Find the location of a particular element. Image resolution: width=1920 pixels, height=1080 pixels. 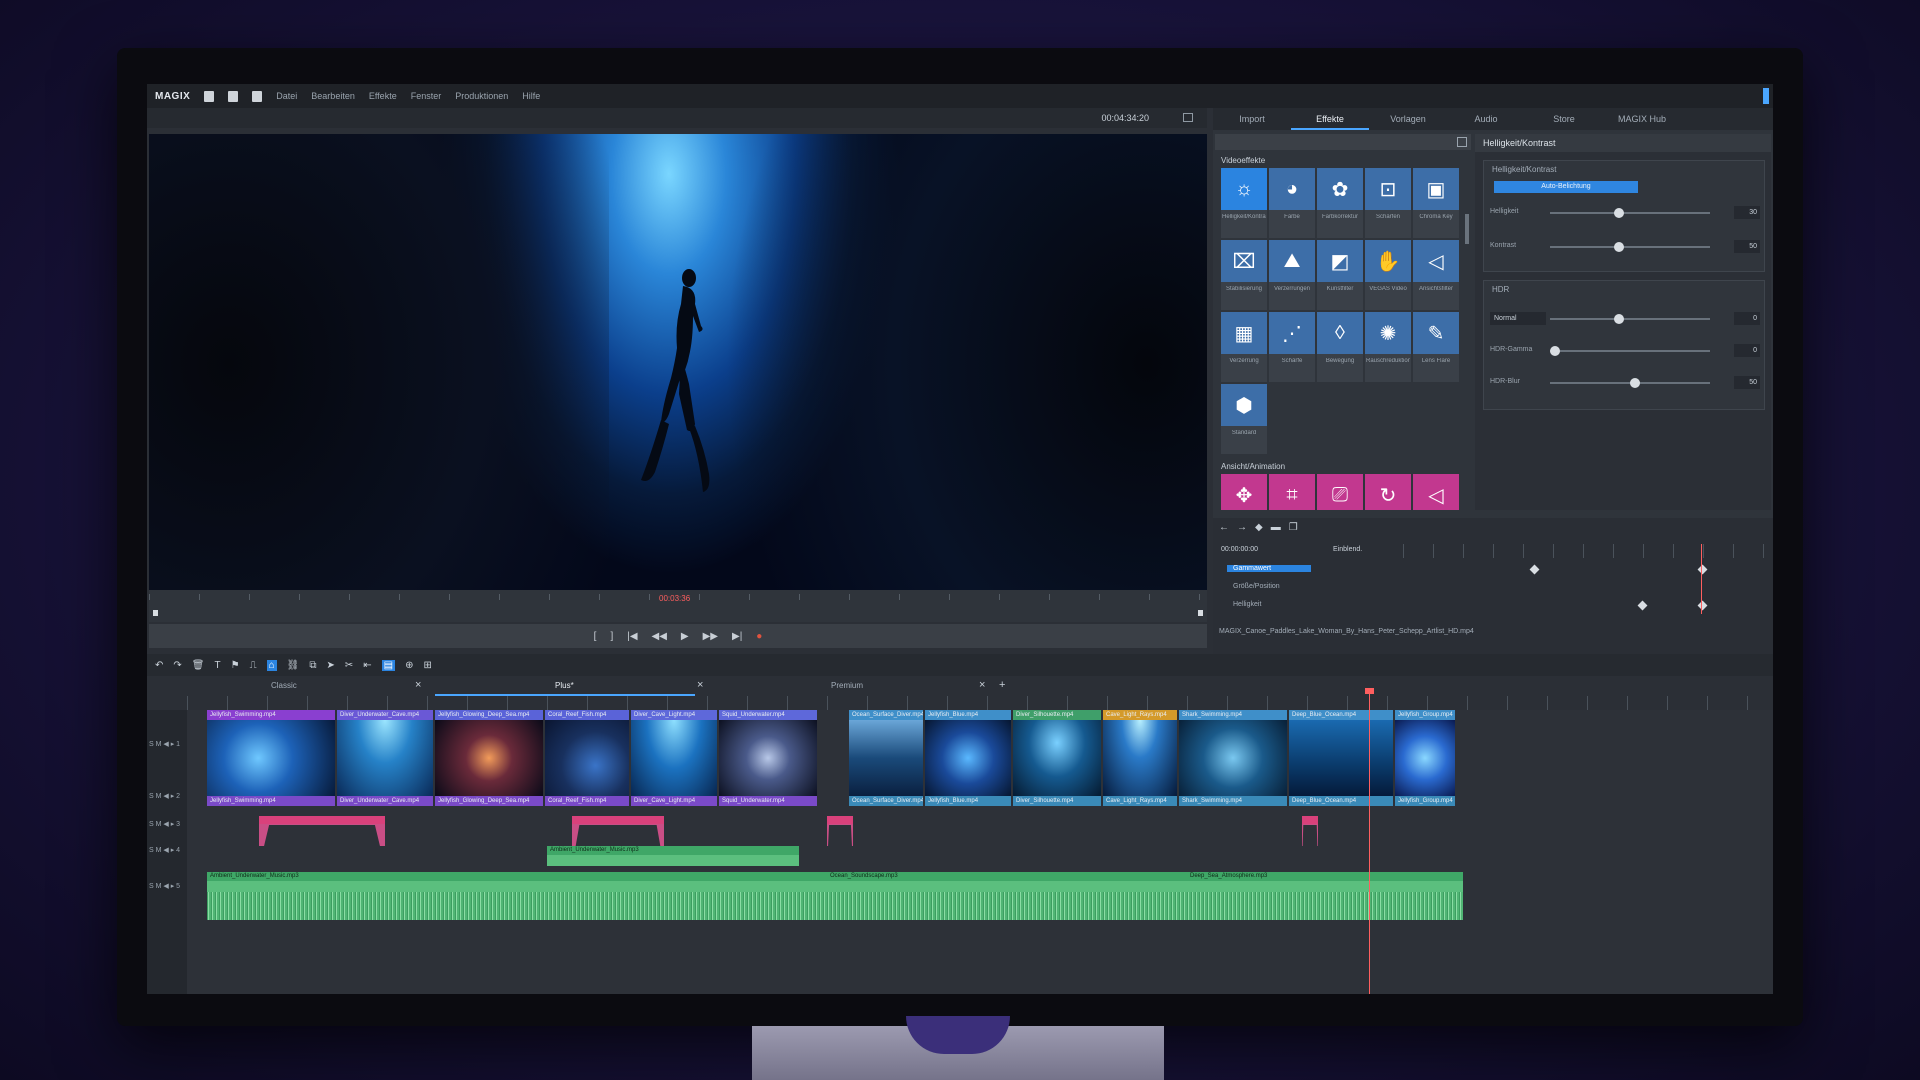

hdr-mode-dropdown: Normal is located at coordinates (1518, 318).